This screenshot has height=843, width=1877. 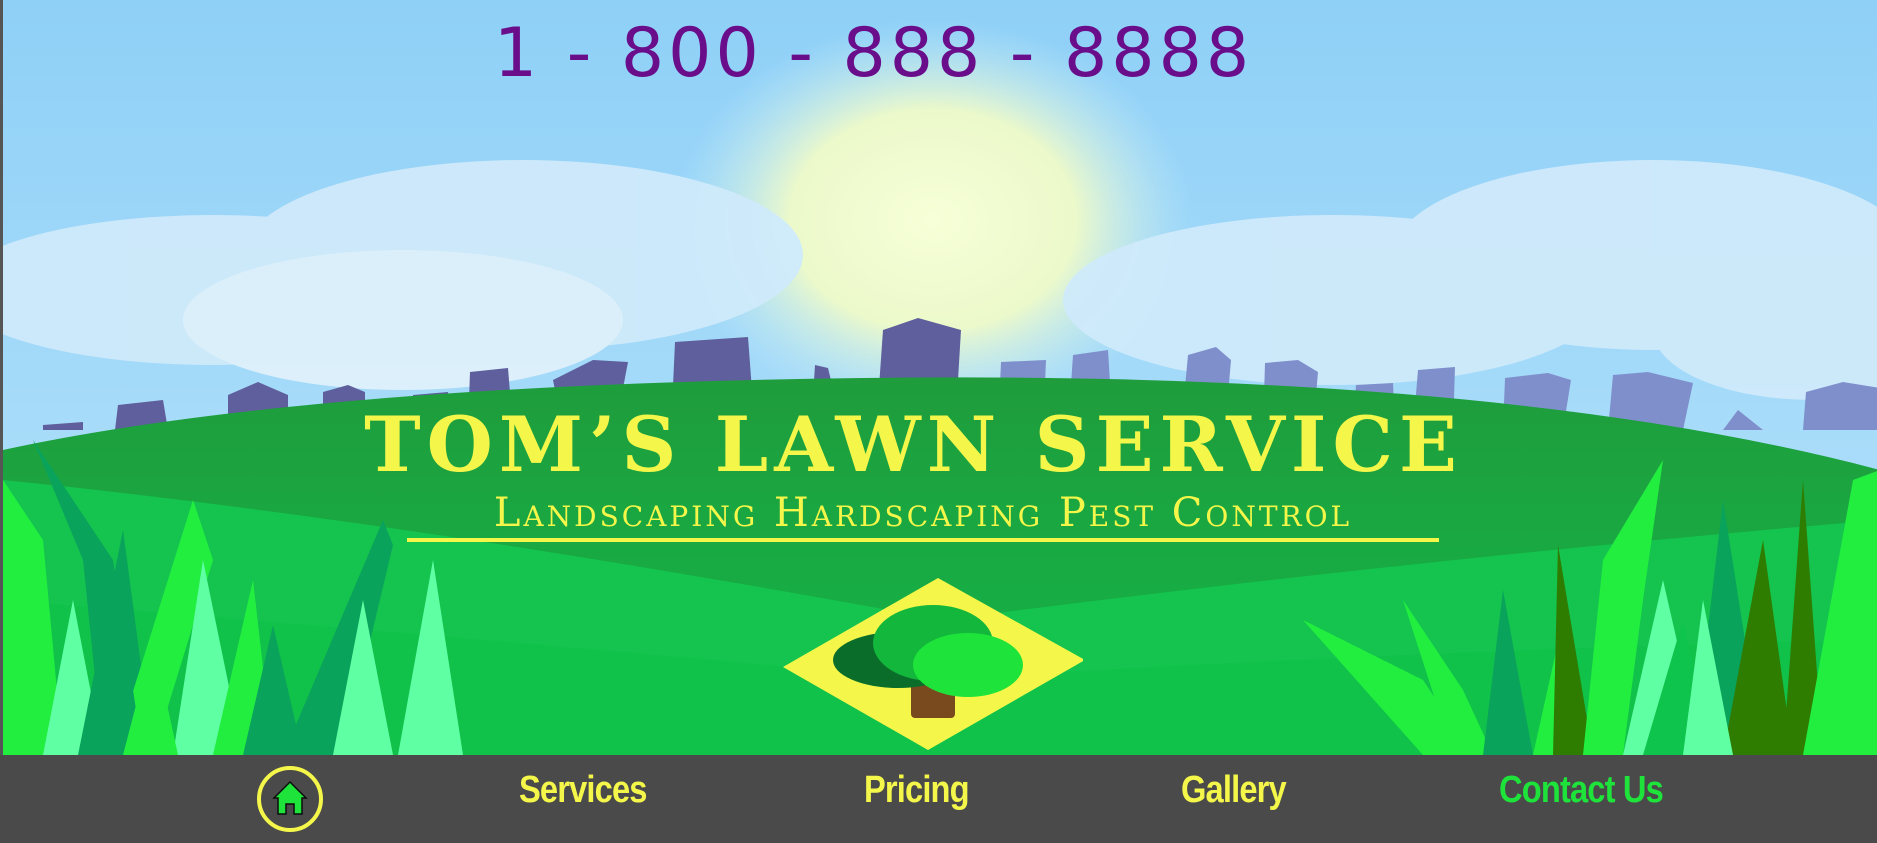 I want to click on main-navigation: Services Pricing Gallery Contact Us, so click(x=938, y=799).